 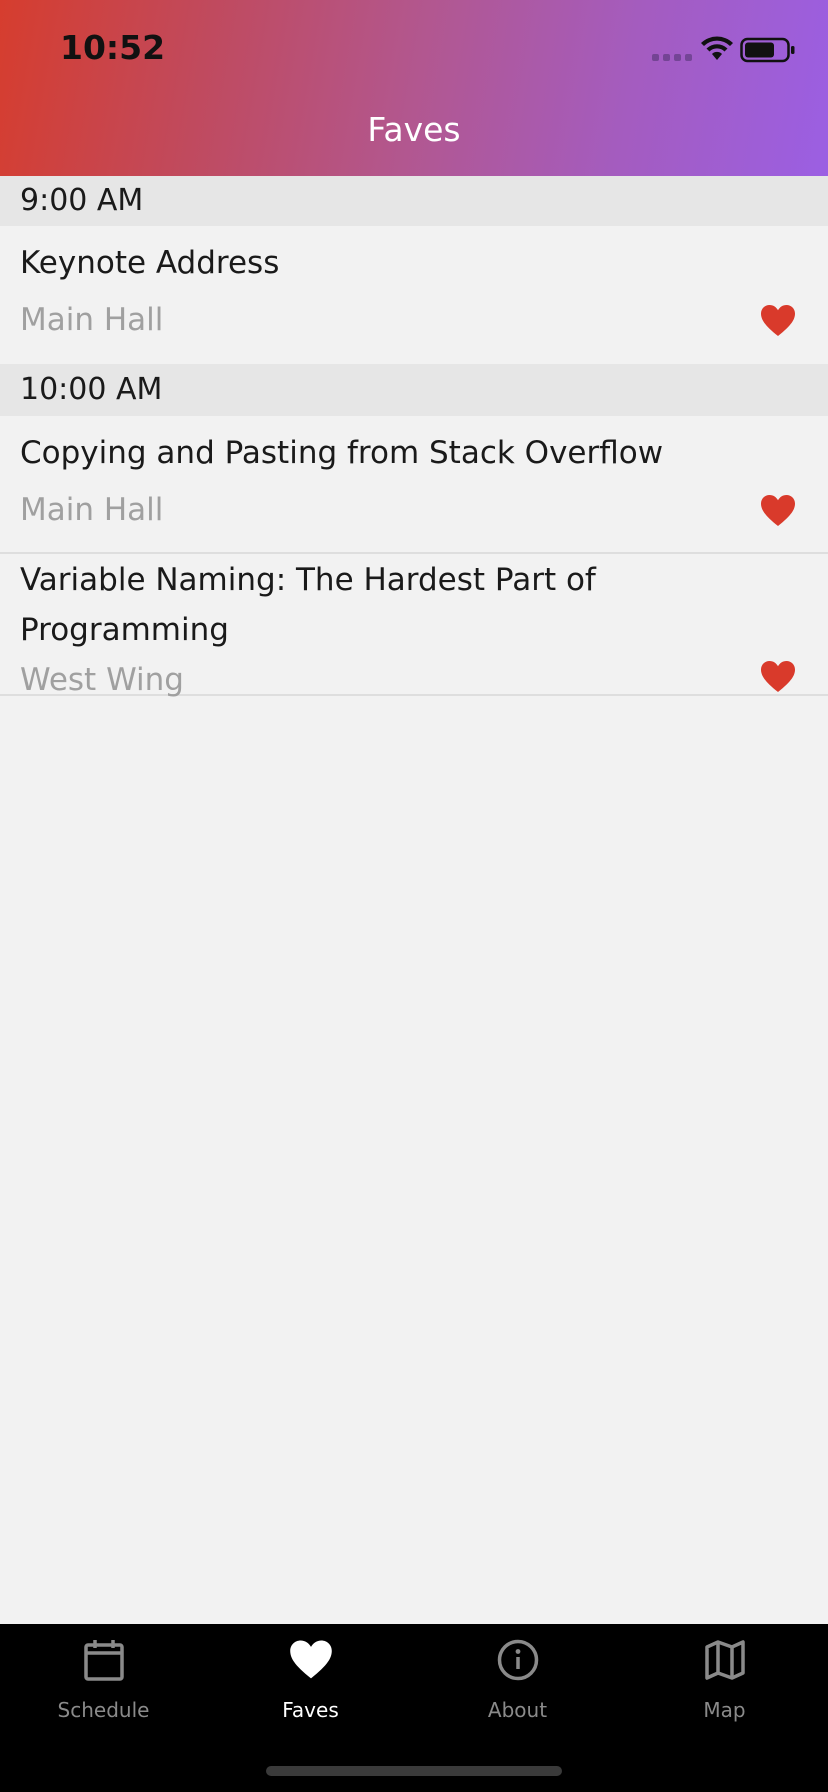 What do you see at coordinates (414, 129) in the screenshot?
I see `page-title: Faves` at bounding box center [414, 129].